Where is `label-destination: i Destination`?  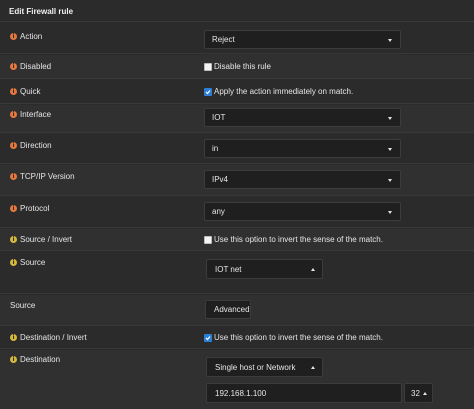 label-destination: i Destination is located at coordinates (35, 359).